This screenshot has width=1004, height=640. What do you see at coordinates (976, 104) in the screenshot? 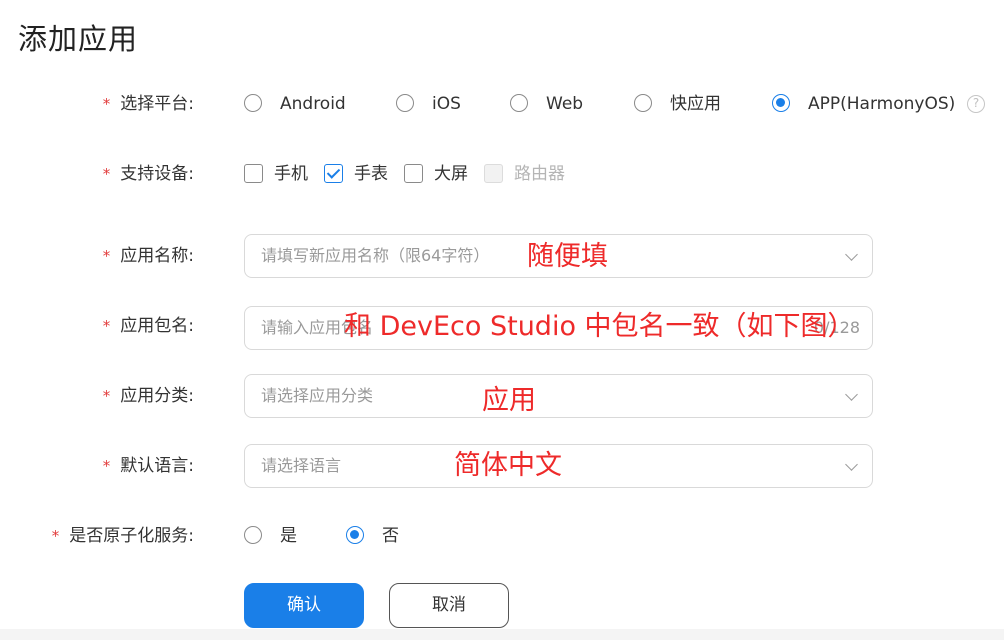
I see `help-icon: ?` at bounding box center [976, 104].